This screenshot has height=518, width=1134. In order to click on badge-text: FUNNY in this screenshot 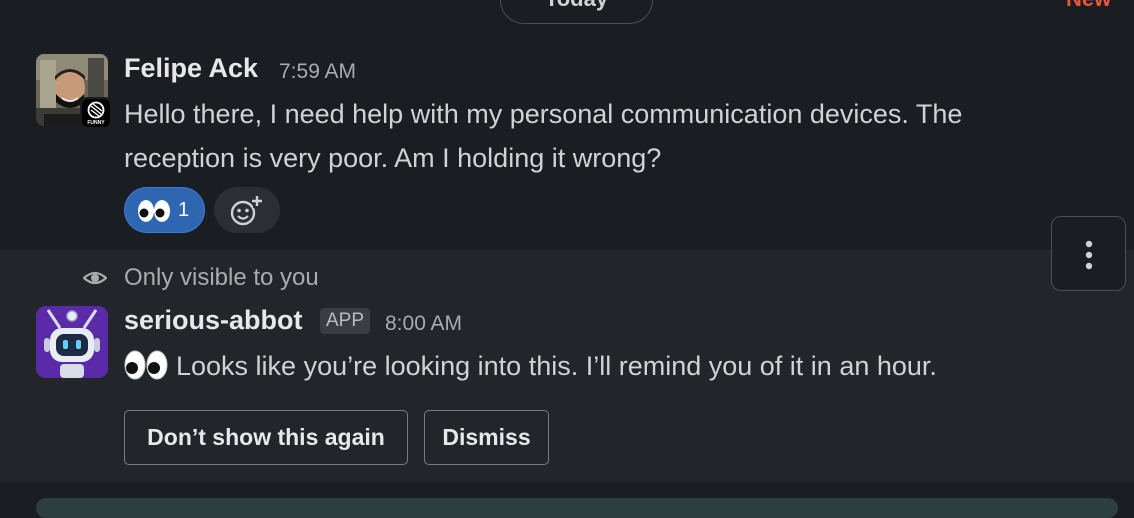, I will do `click(96, 123)`.